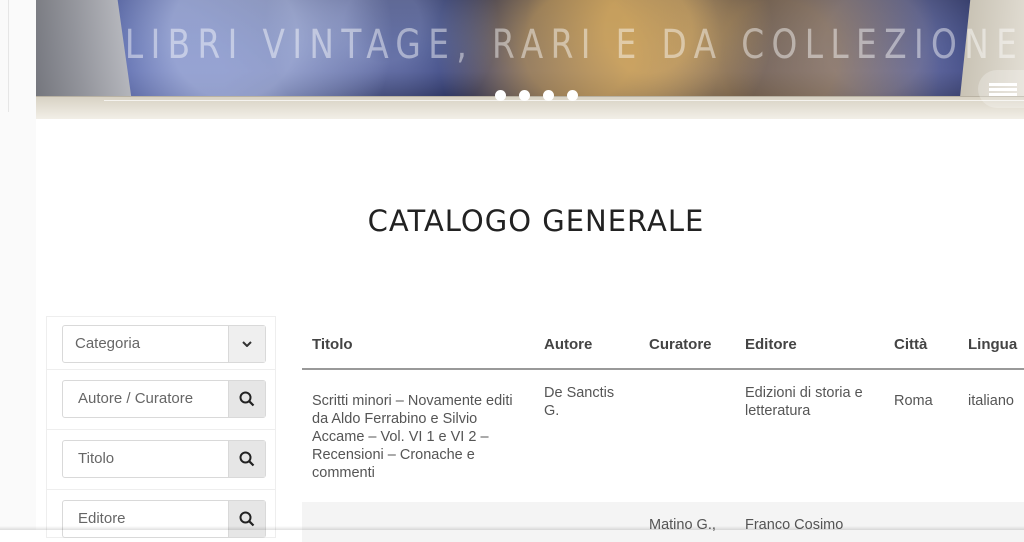 Image resolution: width=1024 pixels, height=542 pixels. I want to click on editore-field: Editore, so click(164, 519).